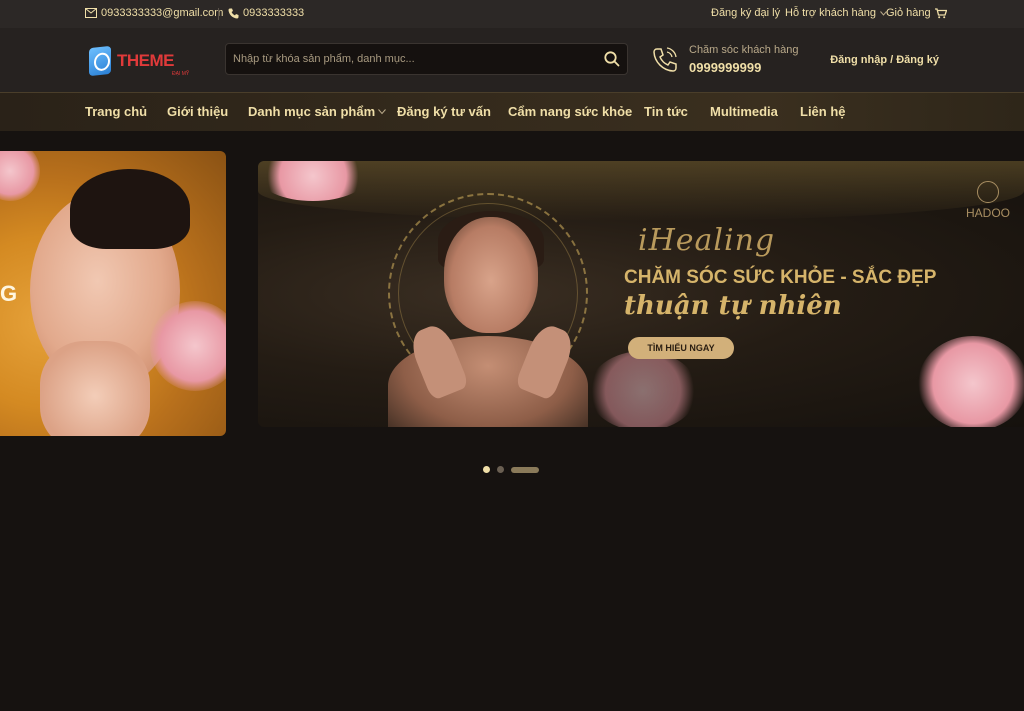  What do you see at coordinates (725, 67) in the screenshot?
I see `hotline-number: 0999999999` at bounding box center [725, 67].